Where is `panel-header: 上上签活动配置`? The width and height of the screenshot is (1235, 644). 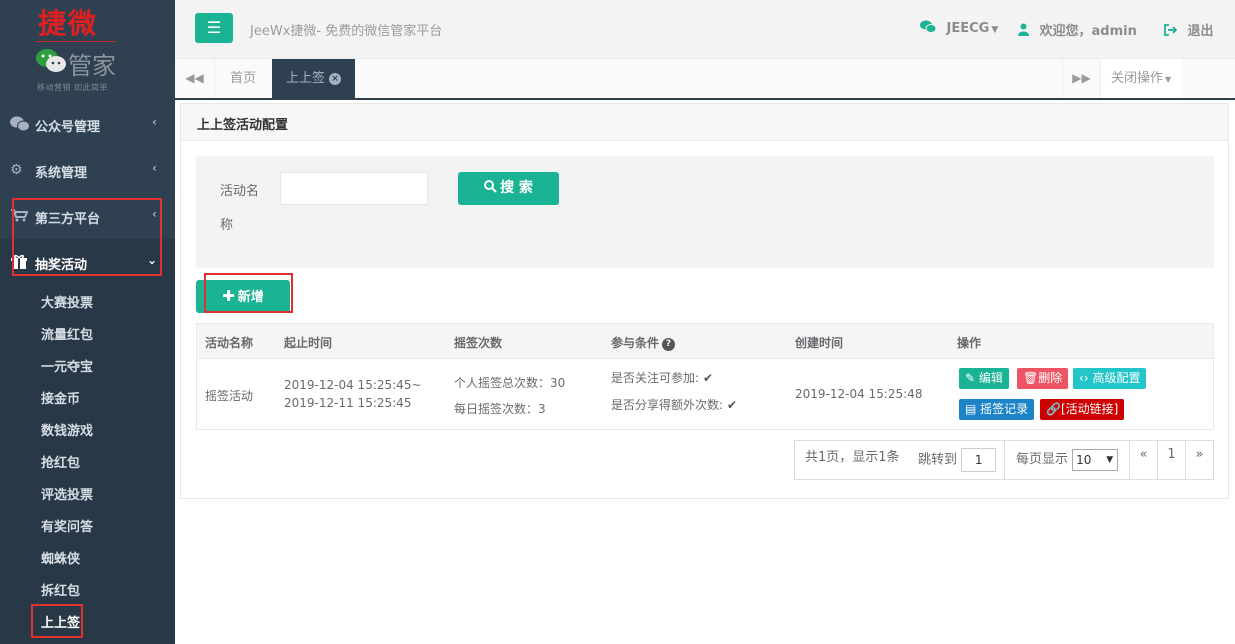 panel-header: 上上签活动配置 is located at coordinates (704, 122).